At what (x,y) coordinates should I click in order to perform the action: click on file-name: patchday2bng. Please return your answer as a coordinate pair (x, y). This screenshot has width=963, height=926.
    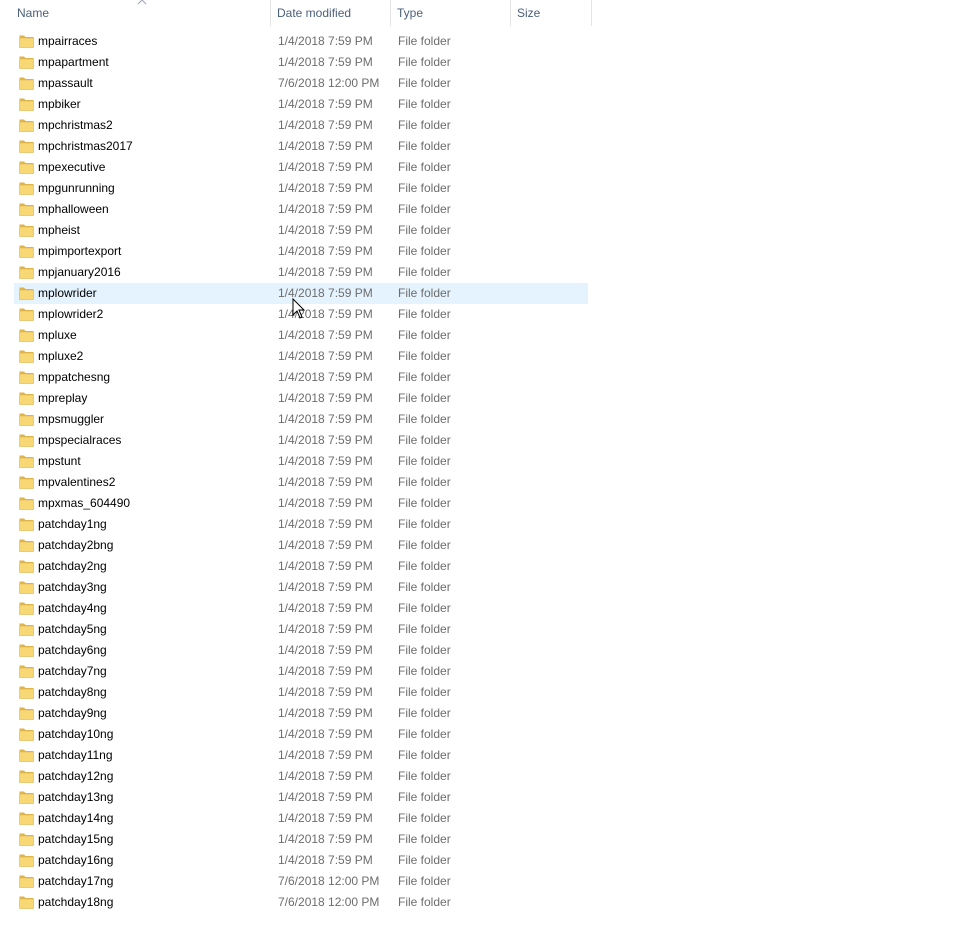
    Looking at the image, I should click on (76, 545).